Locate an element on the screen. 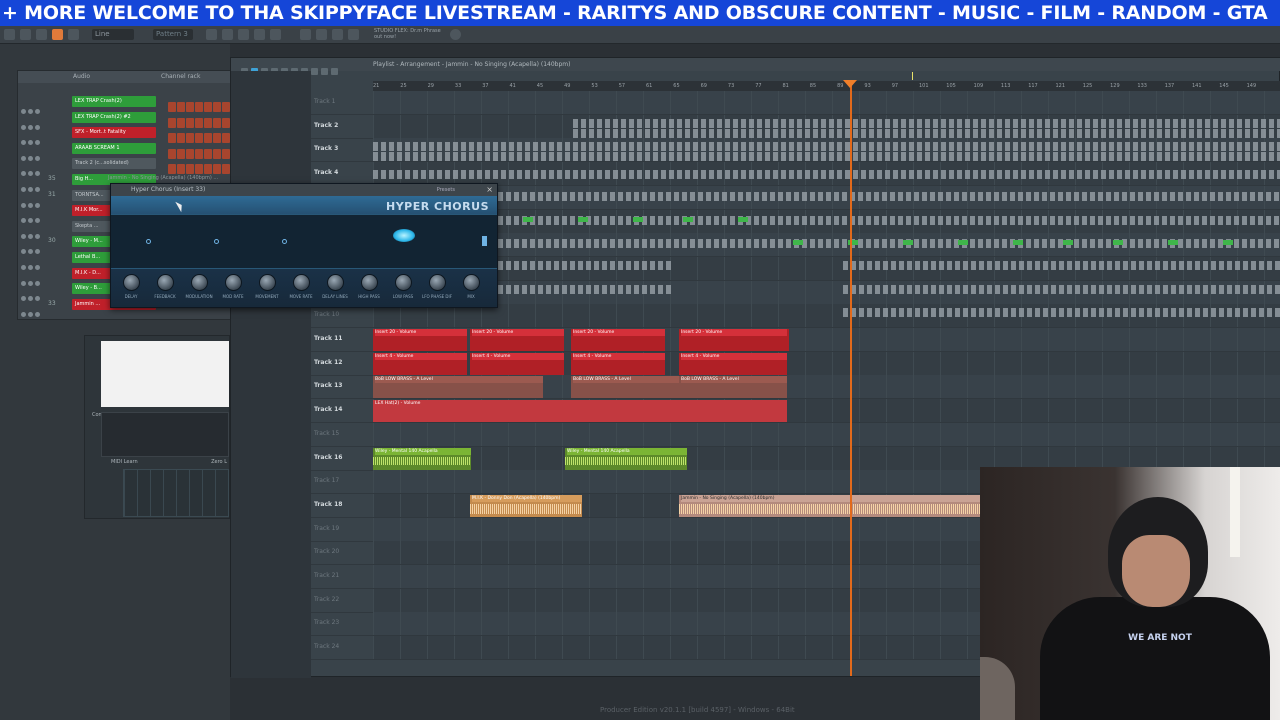 The width and height of the screenshot is (1280, 720). knob-feedback is located at coordinates (165, 282).